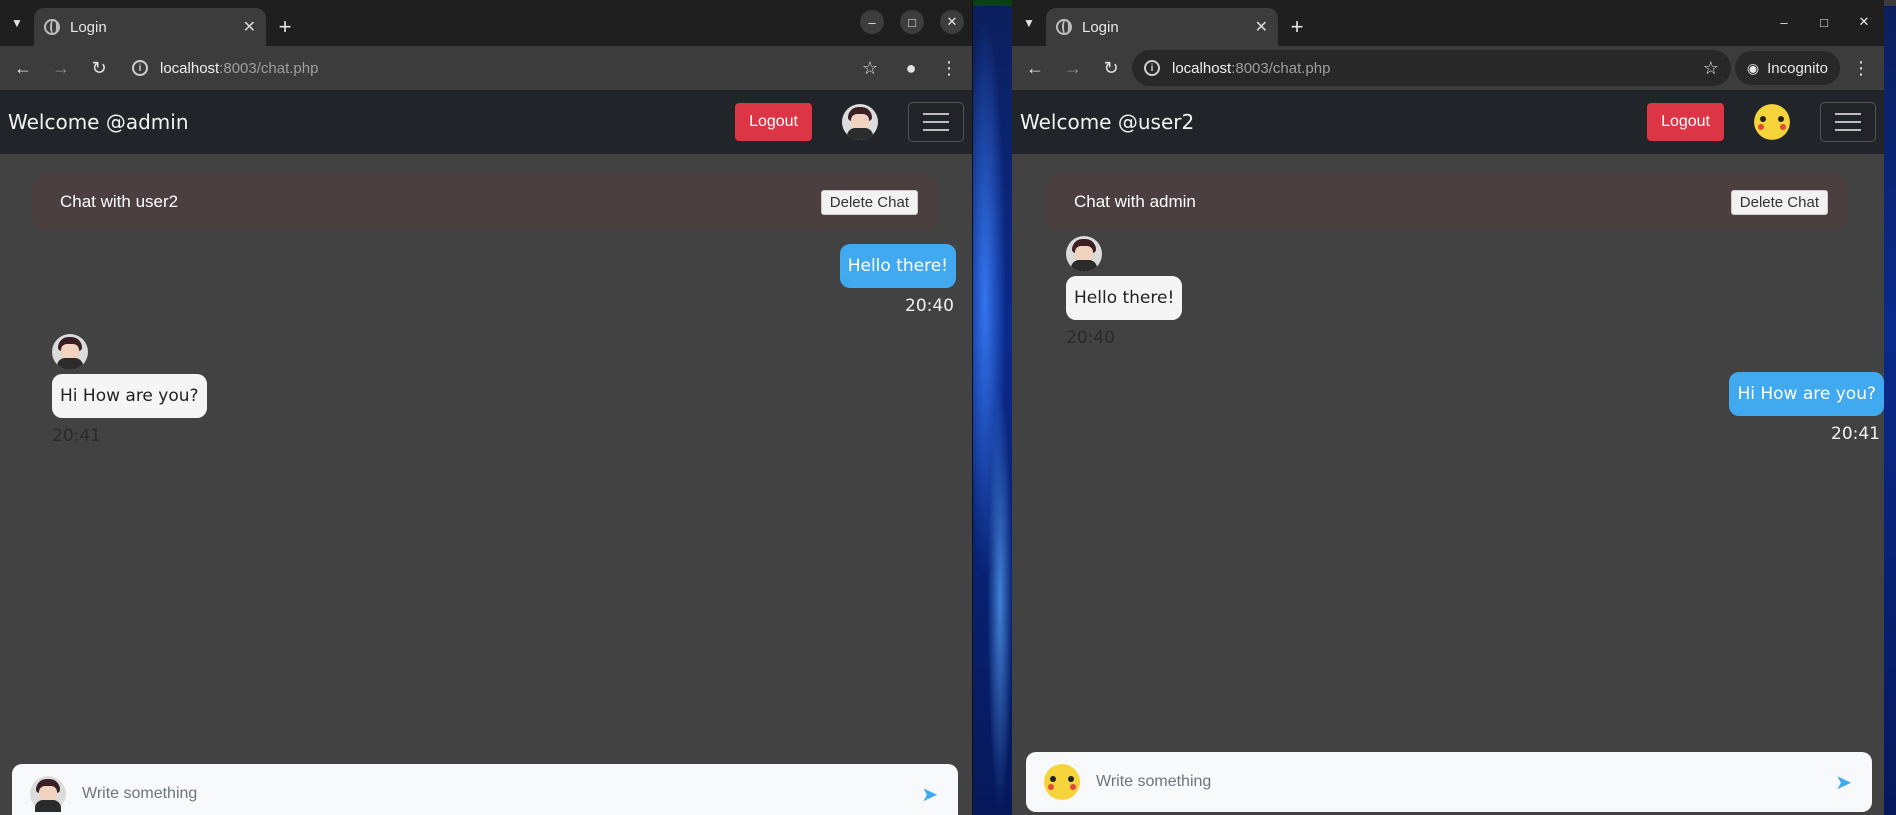  What do you see at coordinates (1124, 298) in the screenshot?
I see `message-bubble-received: Hello there!` at bounding box center [1124, 298].